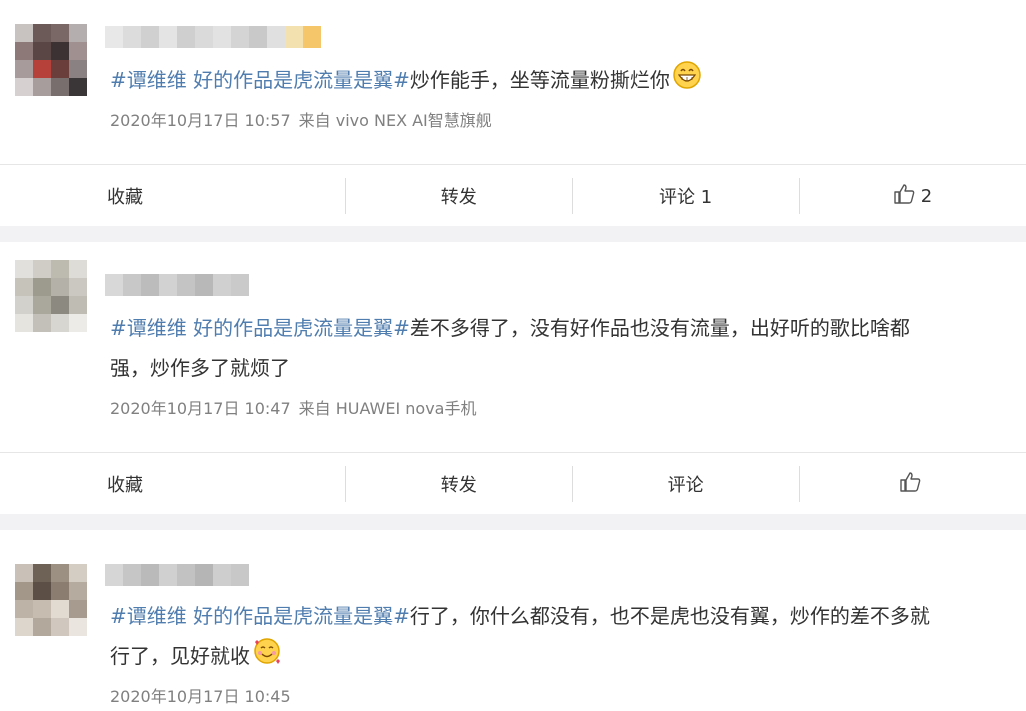  I want to click on comment-label: 评论 1, so click(686, 197).